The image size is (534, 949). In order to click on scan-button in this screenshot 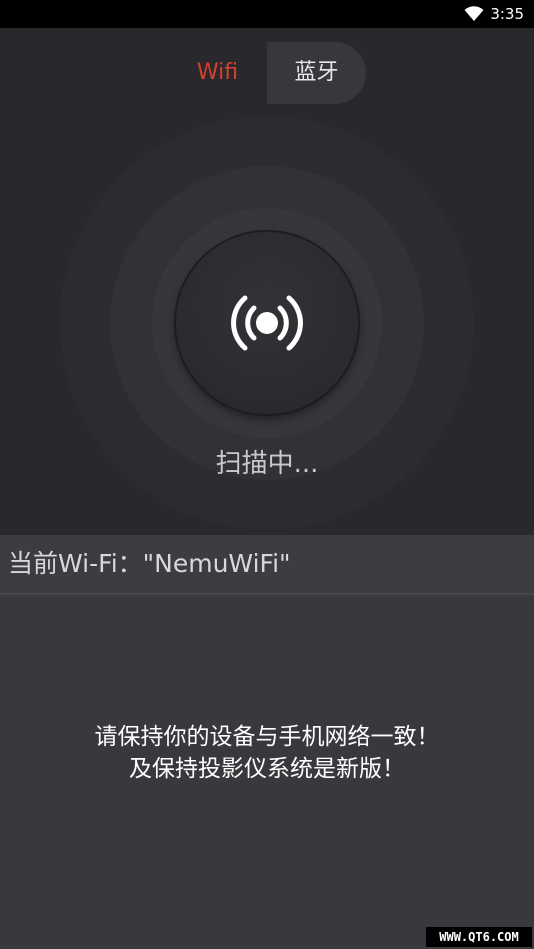, I will do `click(267, 323)`.